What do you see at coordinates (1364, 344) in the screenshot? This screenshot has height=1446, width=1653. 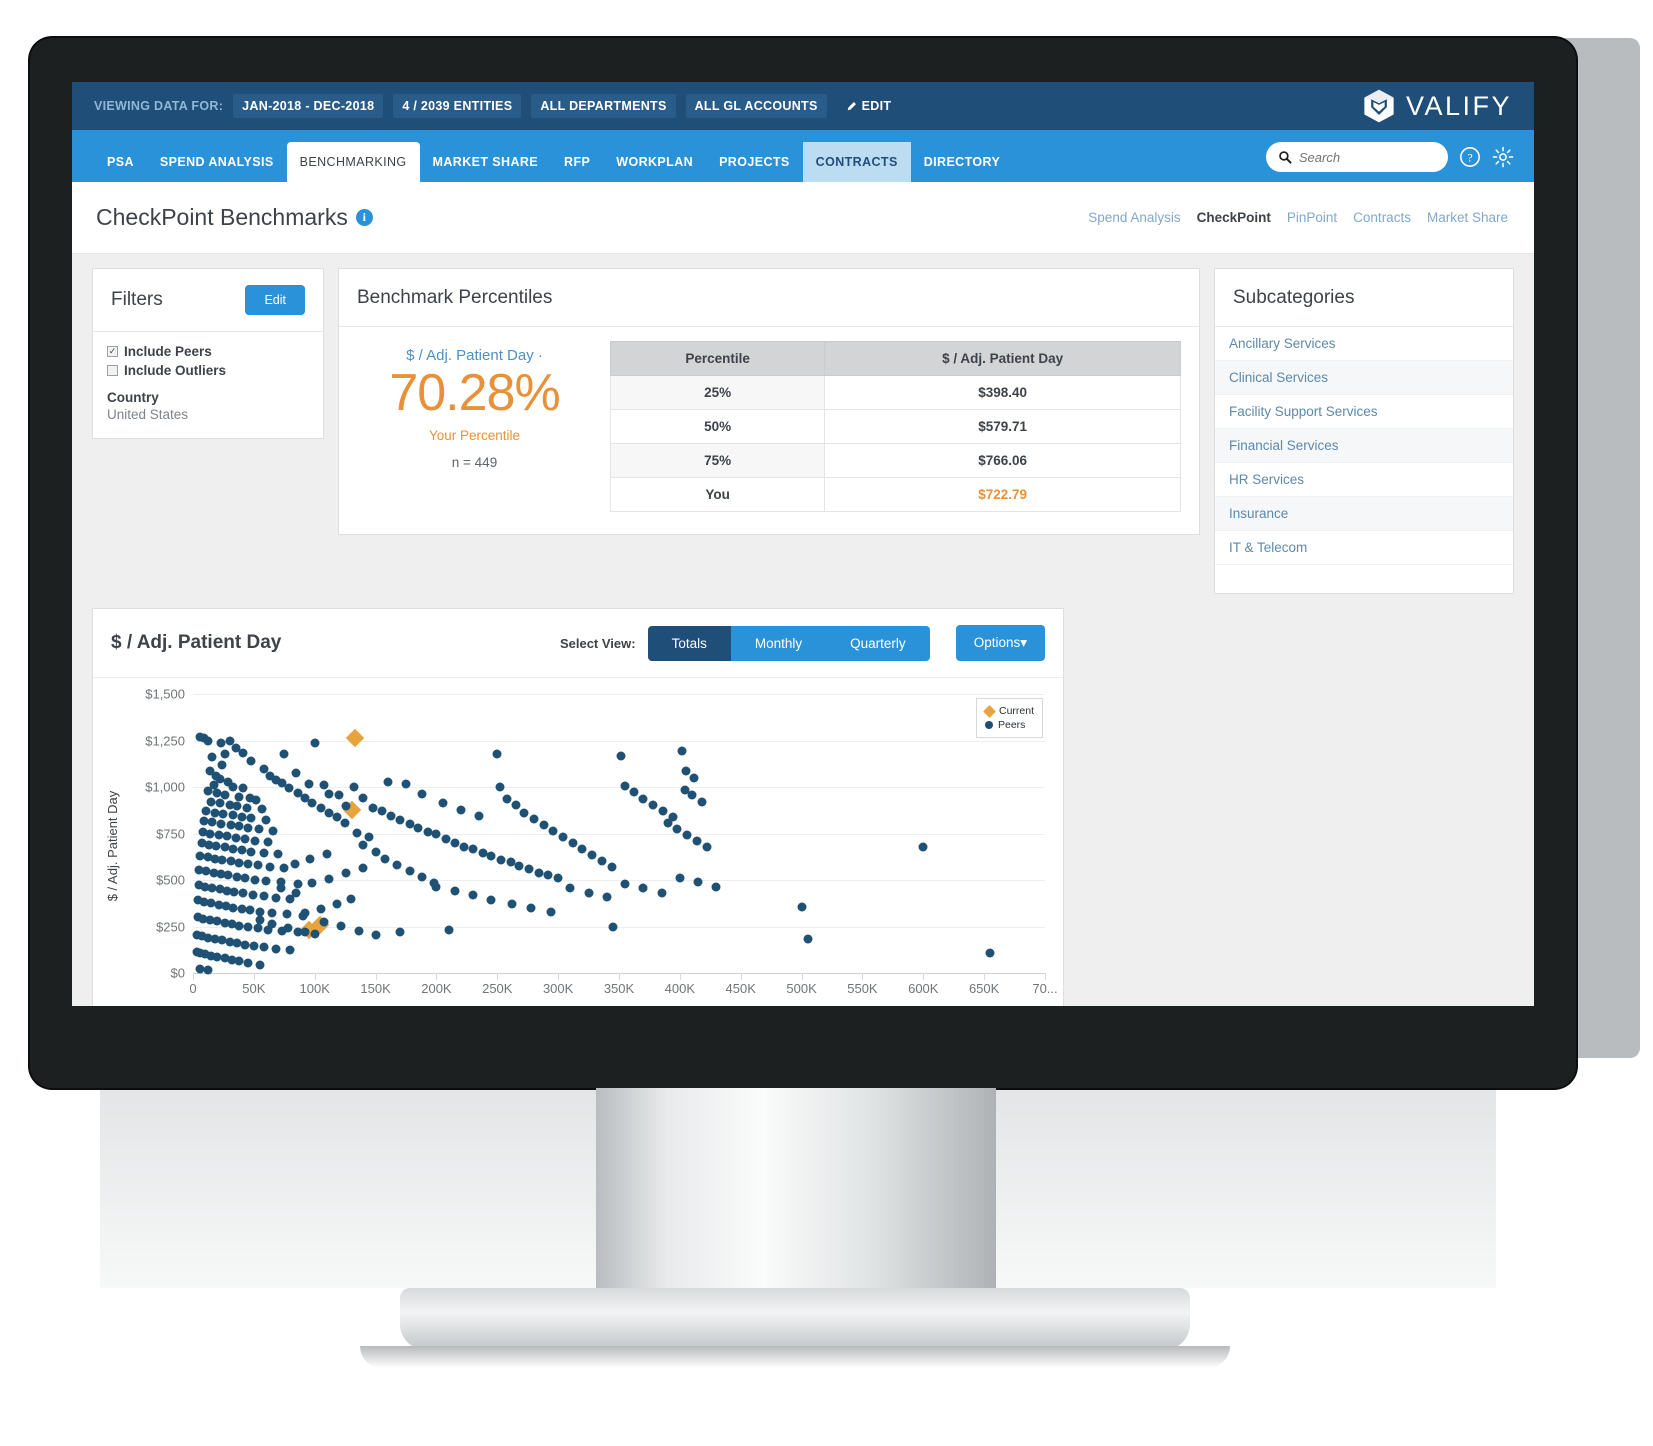 I see `list-item: Ancillary Services` at bounding box center [1364, 344].